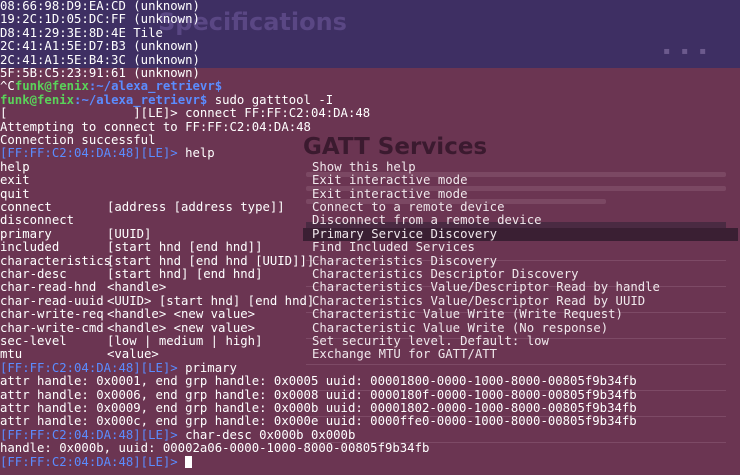  Describe the element at coordinates (211, 260) in the screenshot. I see `help-command-args: [start hnd [end hnd [UUID]]]` at that location.